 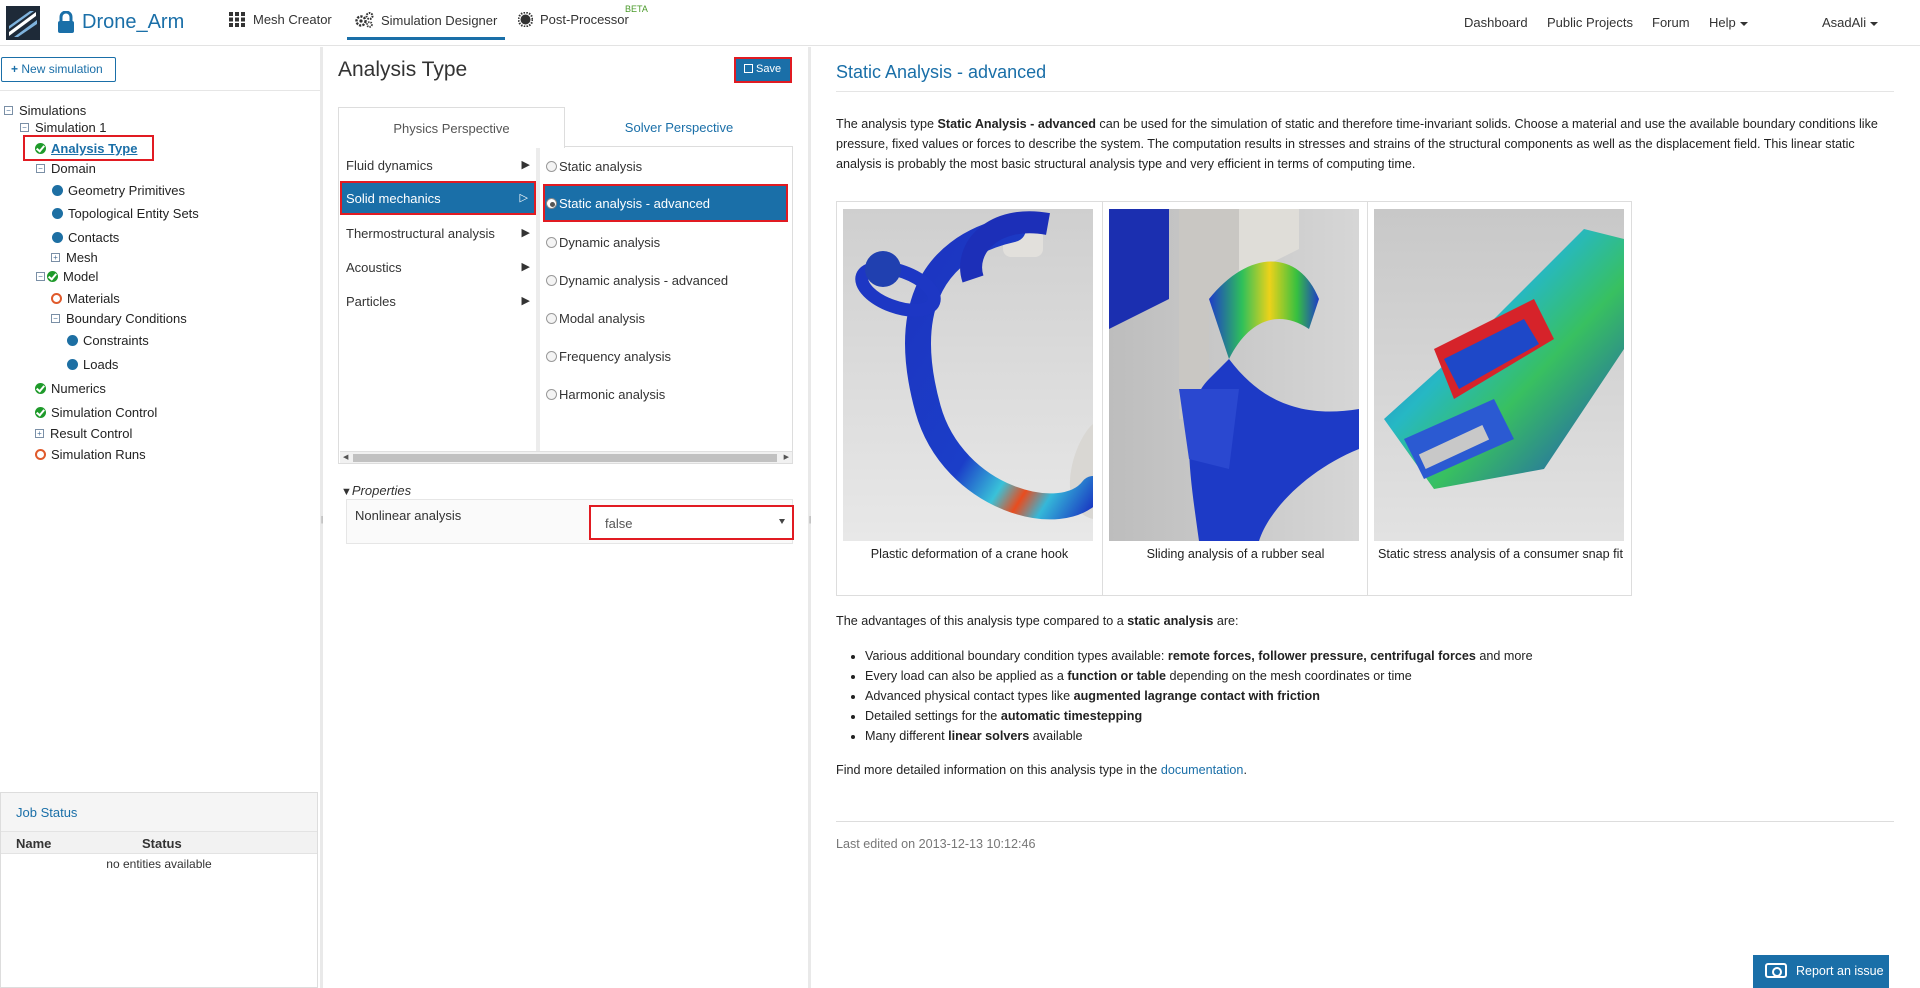 What do you see at coordinates (53, 110) in the screenshot?
I see `tree-label-simulations: Simulations` at bounding box center [53, 110].